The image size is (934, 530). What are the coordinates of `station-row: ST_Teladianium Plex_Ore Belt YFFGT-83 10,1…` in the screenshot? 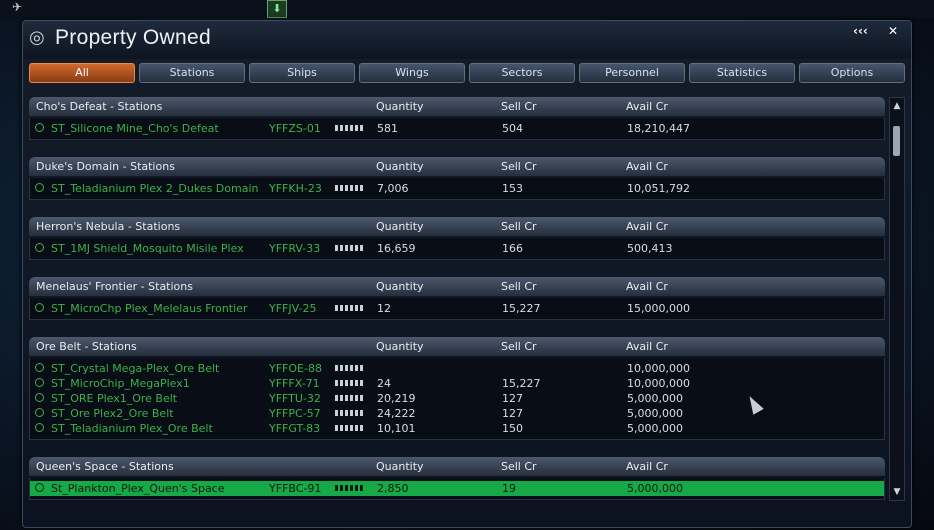 It's located at (457, 428).